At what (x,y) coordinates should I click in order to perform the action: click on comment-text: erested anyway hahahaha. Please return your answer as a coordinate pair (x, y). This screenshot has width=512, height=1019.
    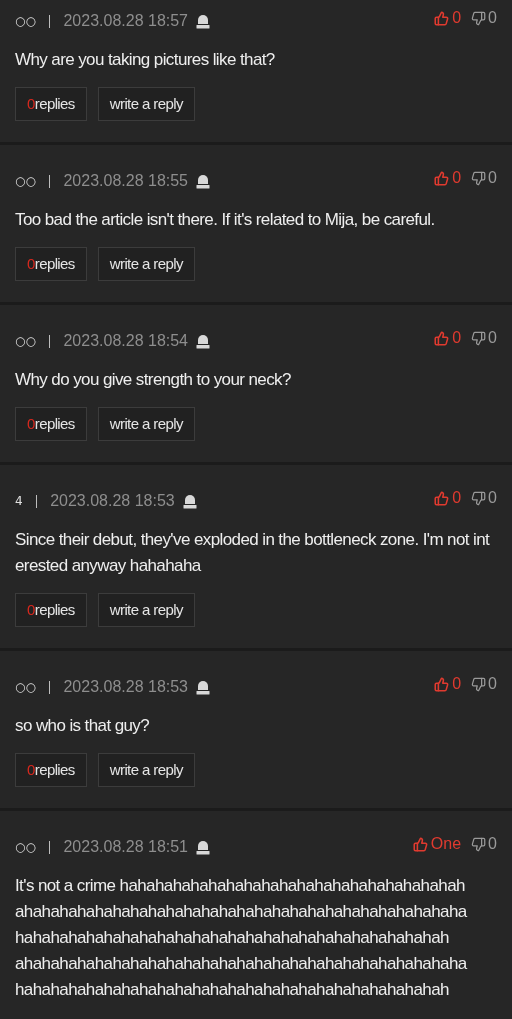
    Looking at the image, I should click on (109, 566).